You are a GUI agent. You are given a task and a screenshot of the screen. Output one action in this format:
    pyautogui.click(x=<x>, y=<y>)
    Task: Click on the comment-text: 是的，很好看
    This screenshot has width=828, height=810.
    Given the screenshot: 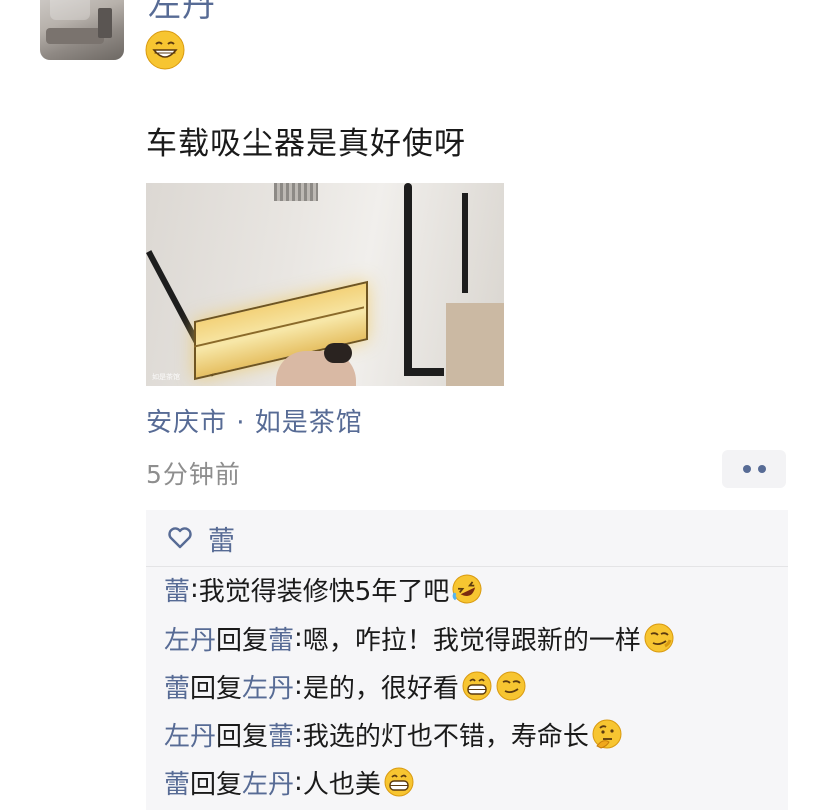 What is the action you would take?
    pyautogui.click(x=380, y=688)
    